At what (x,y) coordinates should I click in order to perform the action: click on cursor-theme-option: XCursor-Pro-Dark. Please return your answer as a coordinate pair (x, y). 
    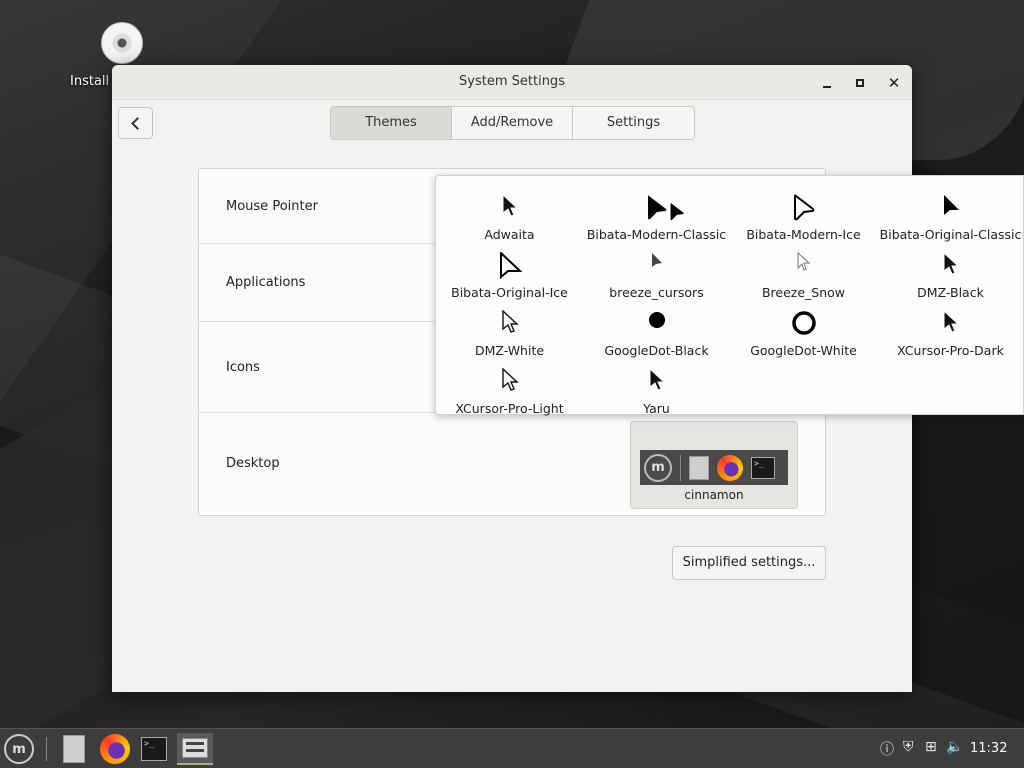
    Looking at the image, I should click on (950, 329).